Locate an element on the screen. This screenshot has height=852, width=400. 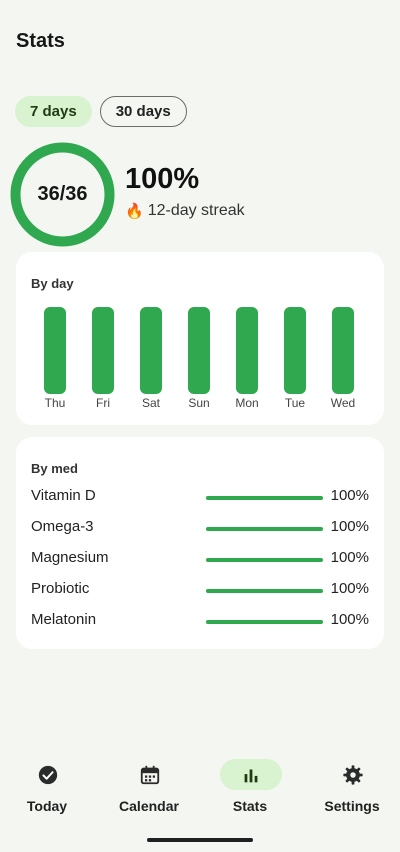
calendar-icon is located at coordinates (150, 774).